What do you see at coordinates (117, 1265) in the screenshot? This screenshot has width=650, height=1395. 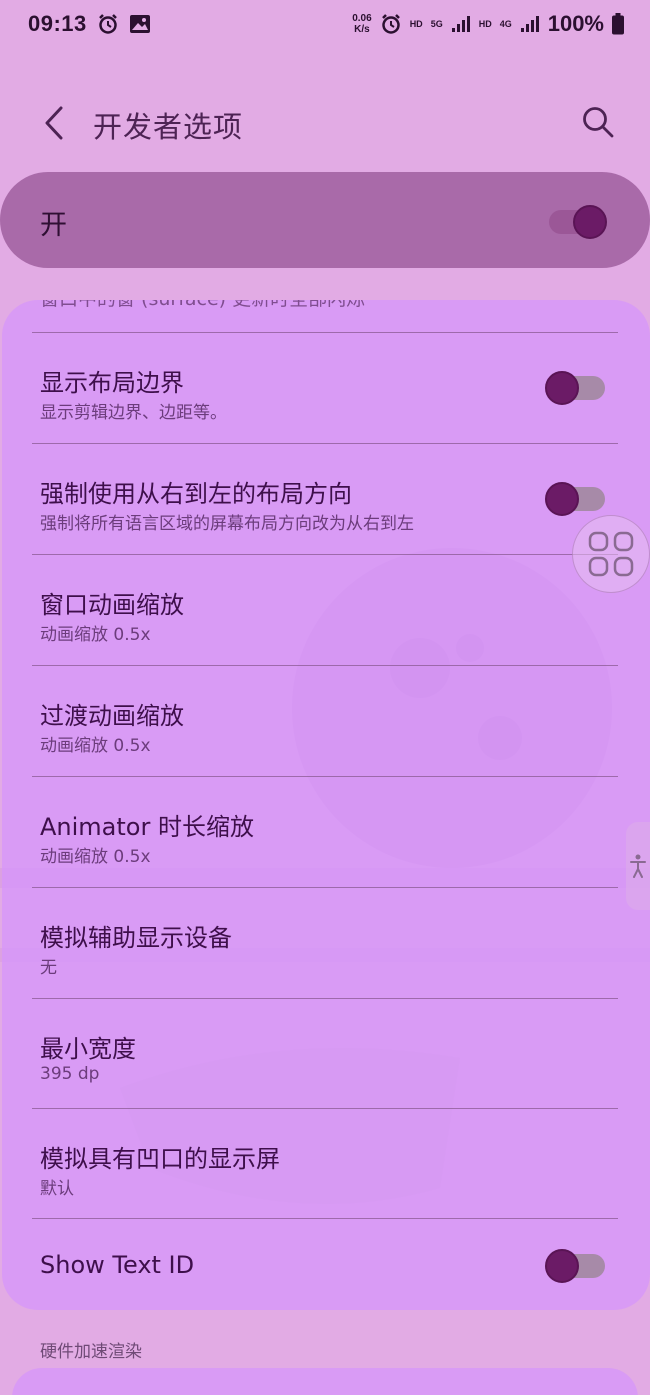 I see `setting-title: Show Text ID` at bounding box center [117, 1265].